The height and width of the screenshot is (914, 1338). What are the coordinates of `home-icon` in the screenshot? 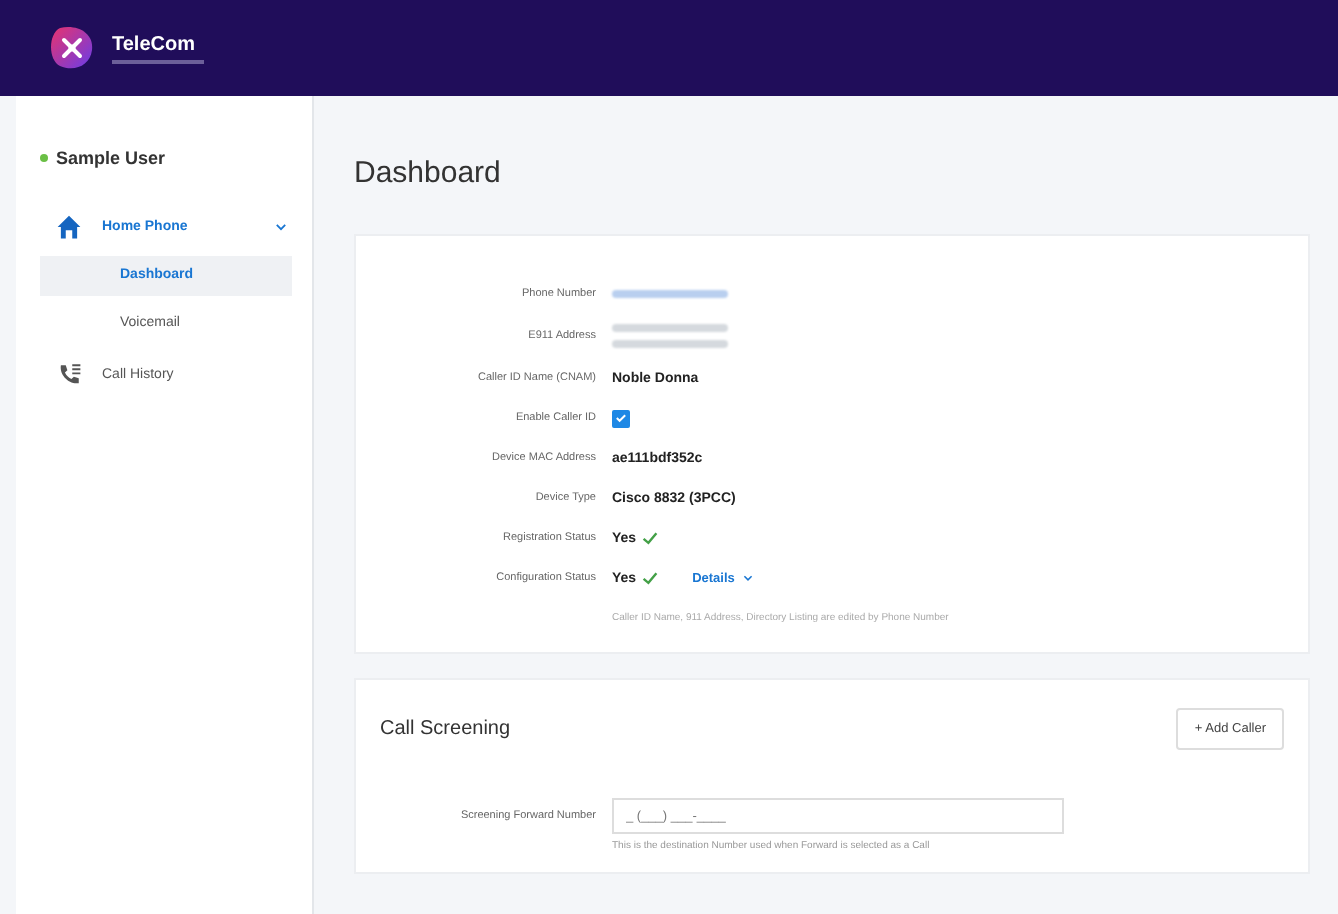 It's located at (69, 226).